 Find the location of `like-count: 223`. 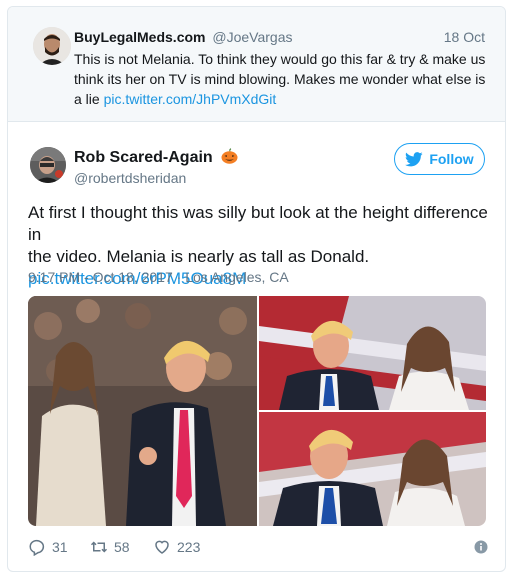

like-count: 223 is located at coordinates (189, 547).